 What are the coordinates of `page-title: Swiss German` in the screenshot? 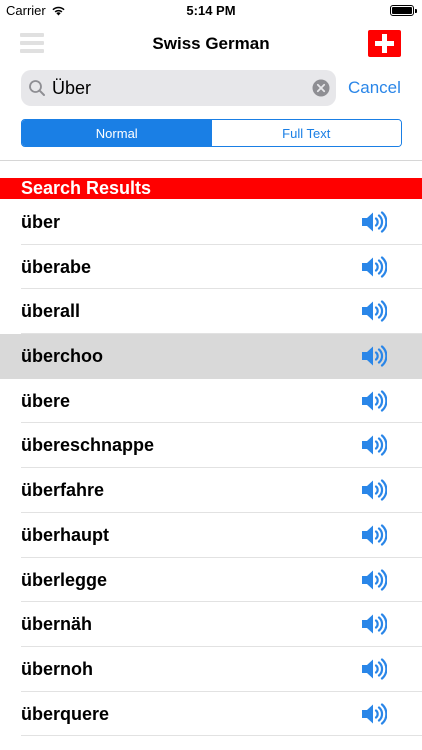 It's located at (211, 43).